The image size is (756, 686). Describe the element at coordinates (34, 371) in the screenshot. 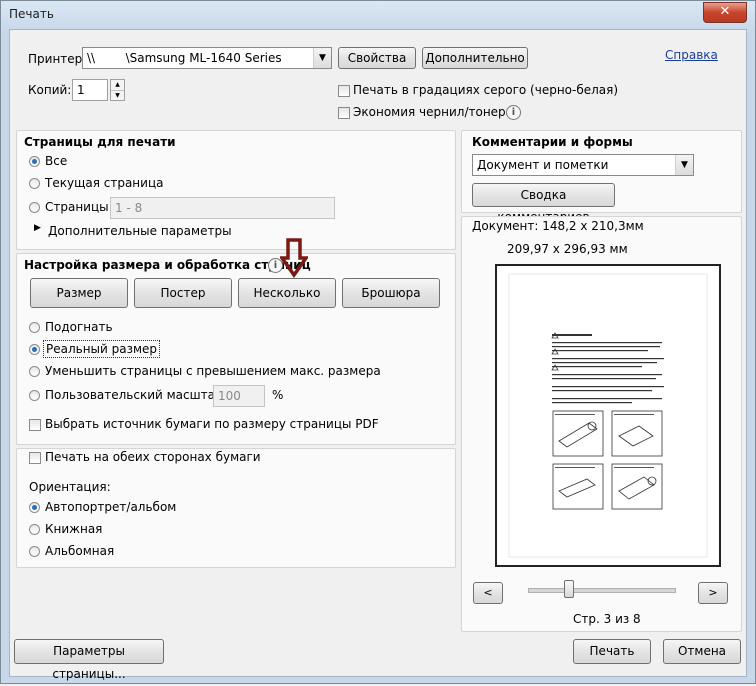

I see `shrink-radio` at that location.